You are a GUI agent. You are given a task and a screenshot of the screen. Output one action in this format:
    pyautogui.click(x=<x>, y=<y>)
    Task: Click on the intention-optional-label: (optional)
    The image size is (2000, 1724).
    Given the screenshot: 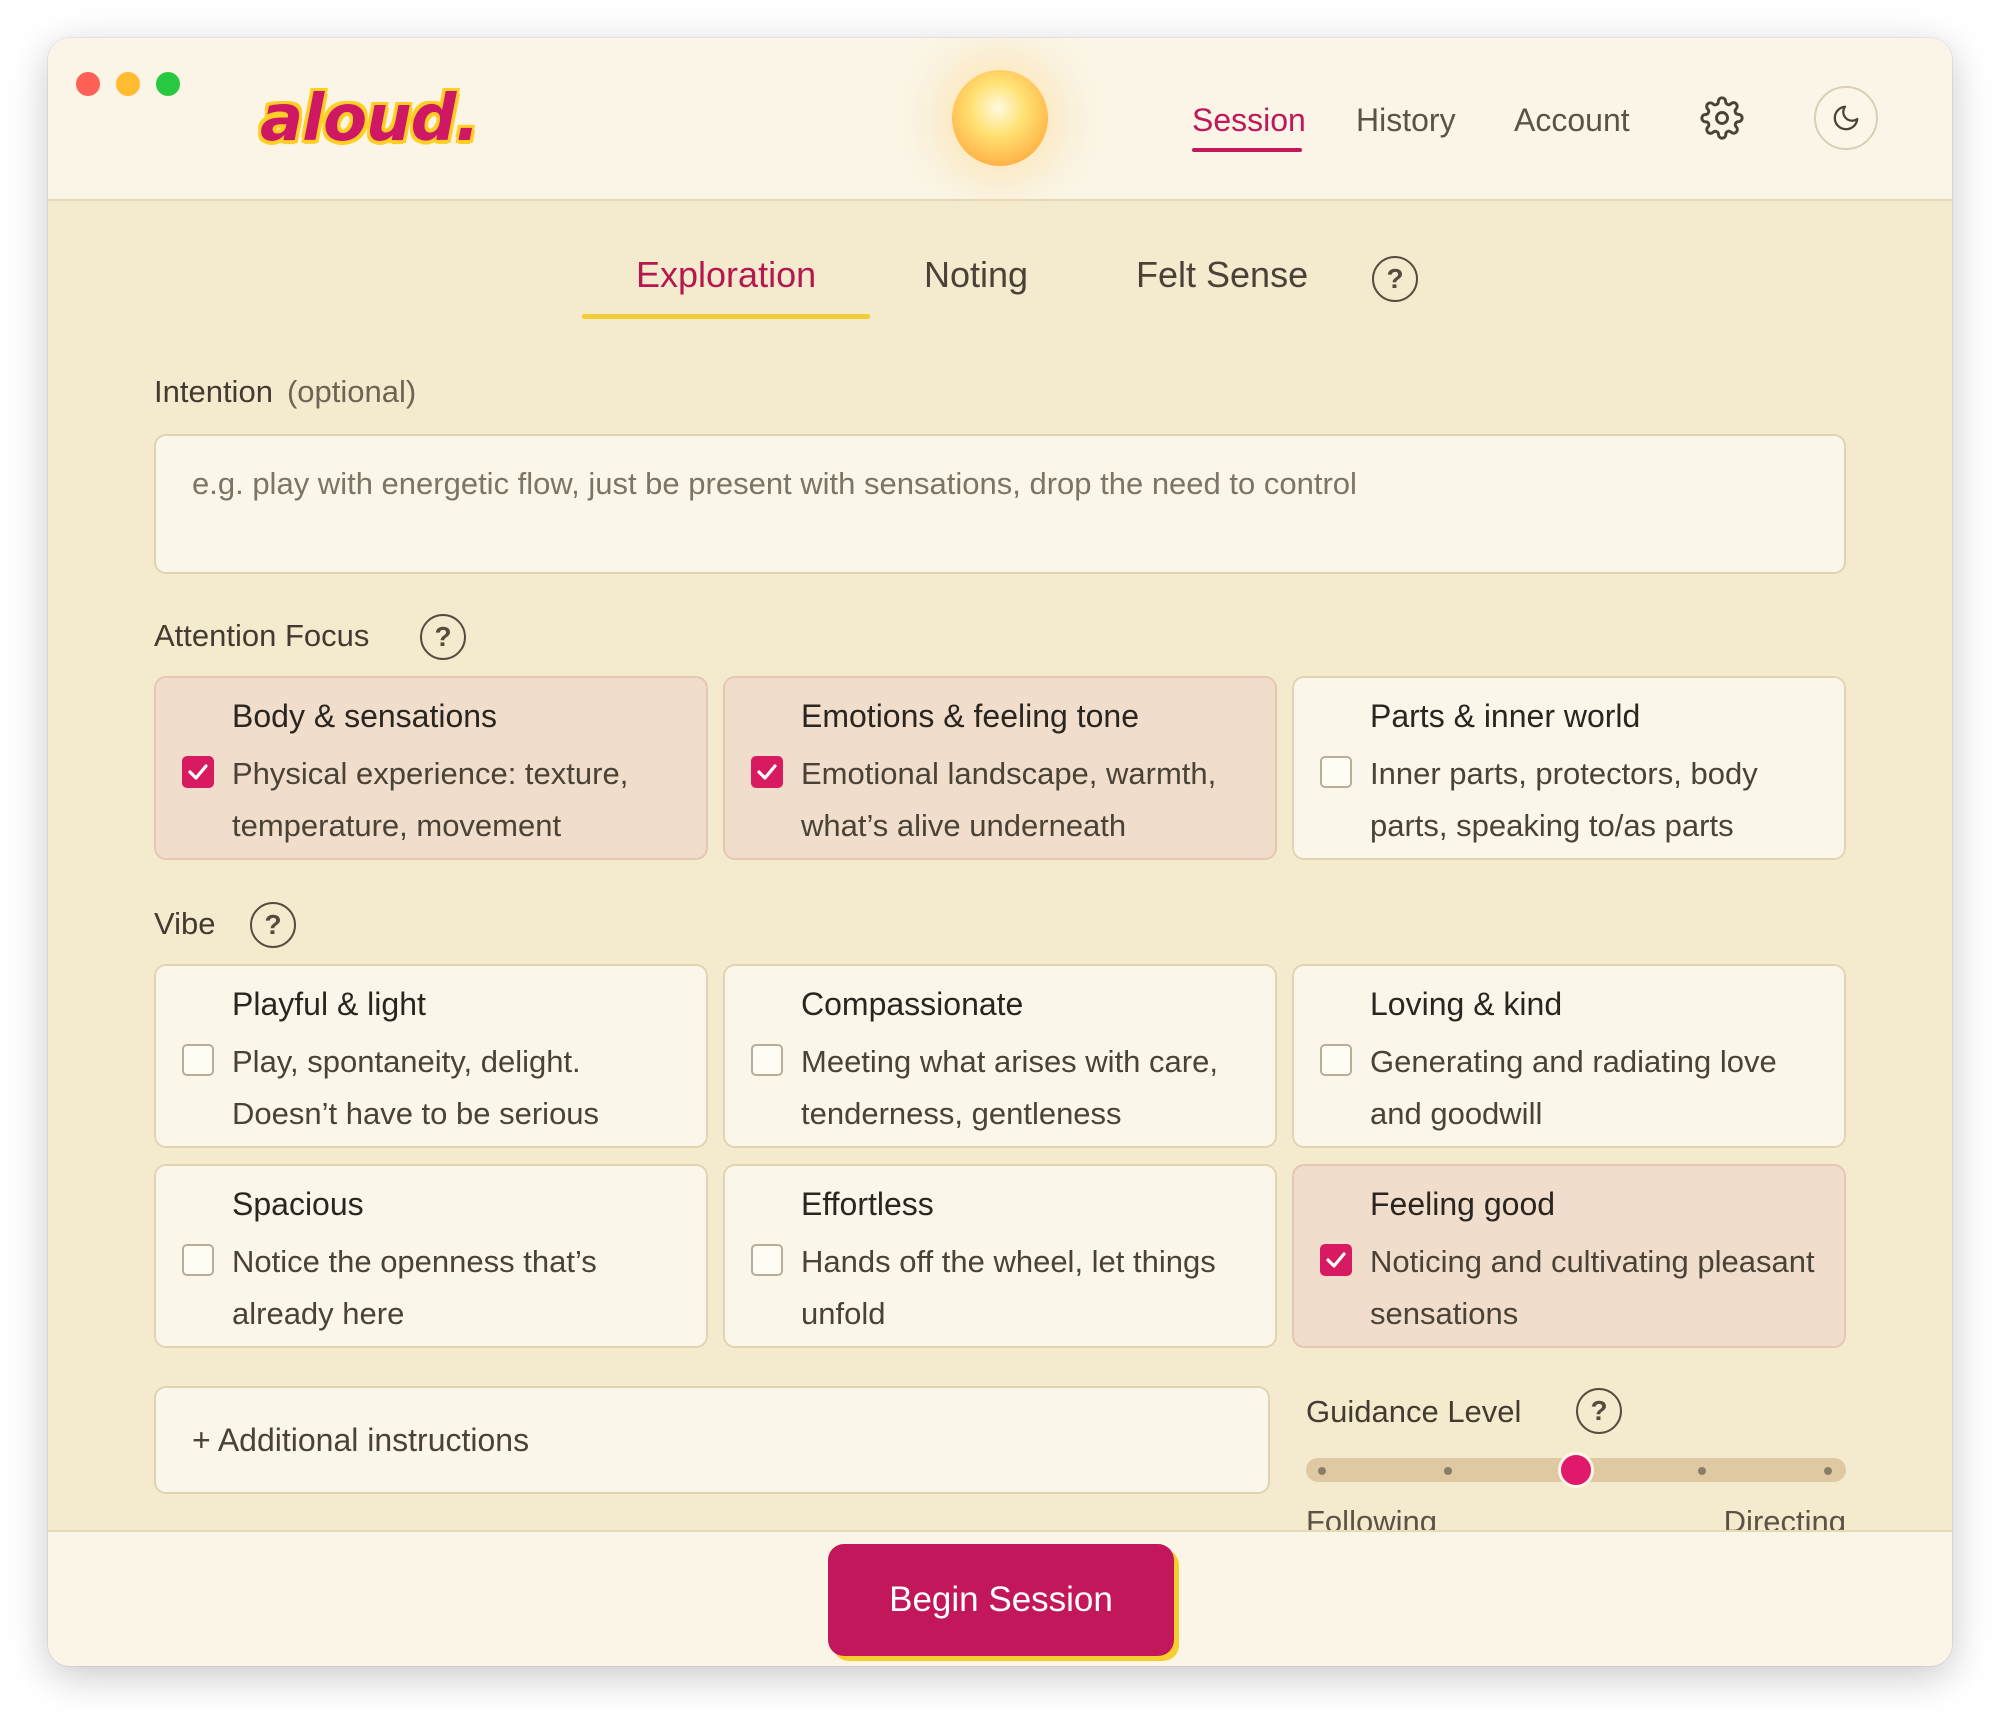 What is the action you would take?
    pyautogui.click(x=351, y=391)
    